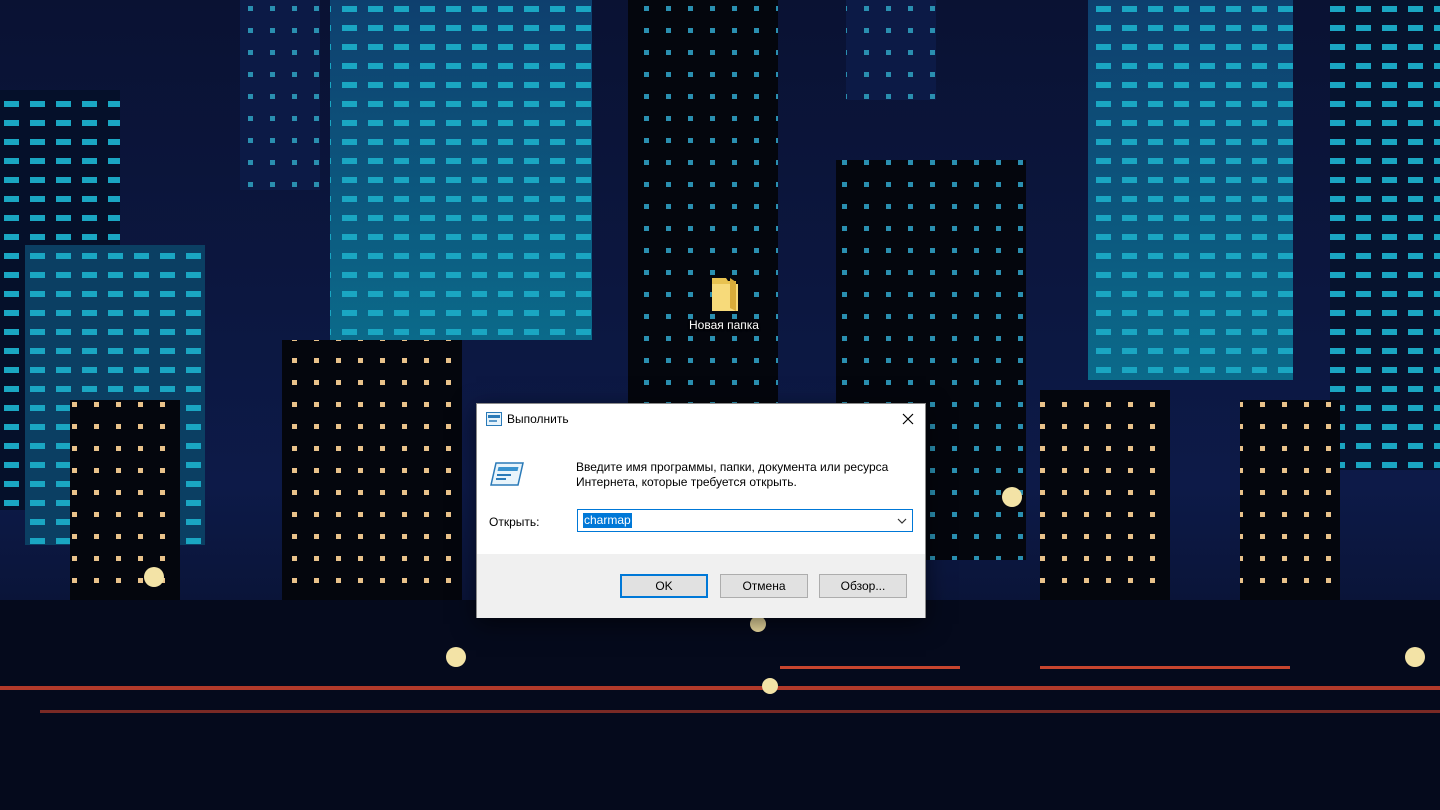 Image resolution: width=1440 pixels, height=810 pixels. What do you see at coordinates (764, 586) in the screenshot?
I see `cancel-button: Отмена` at bounding box center [764, 586].